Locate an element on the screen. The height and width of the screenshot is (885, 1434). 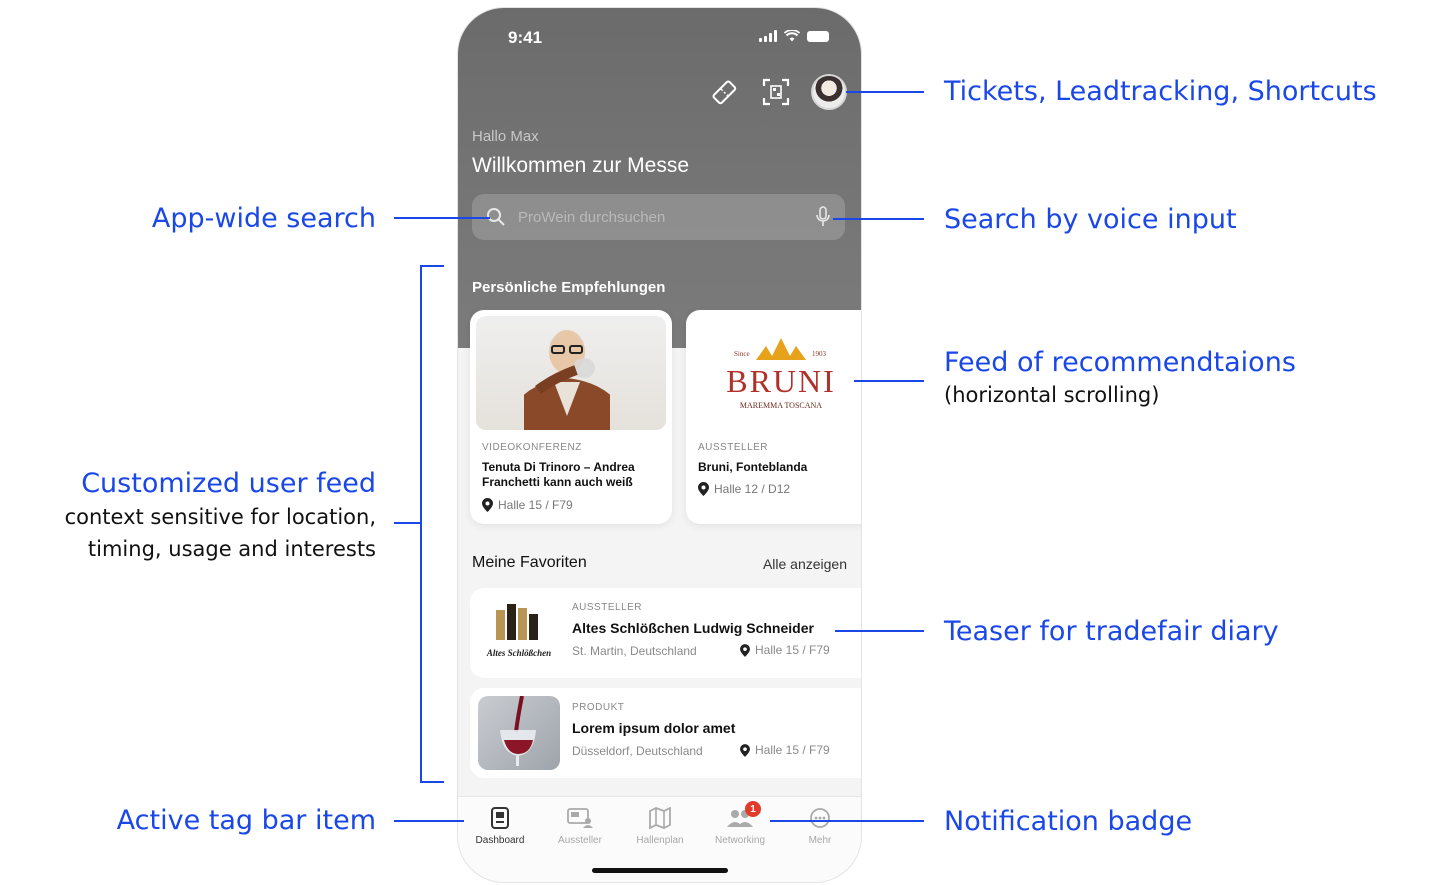
home-indicator is located at coordinates (660, 870).